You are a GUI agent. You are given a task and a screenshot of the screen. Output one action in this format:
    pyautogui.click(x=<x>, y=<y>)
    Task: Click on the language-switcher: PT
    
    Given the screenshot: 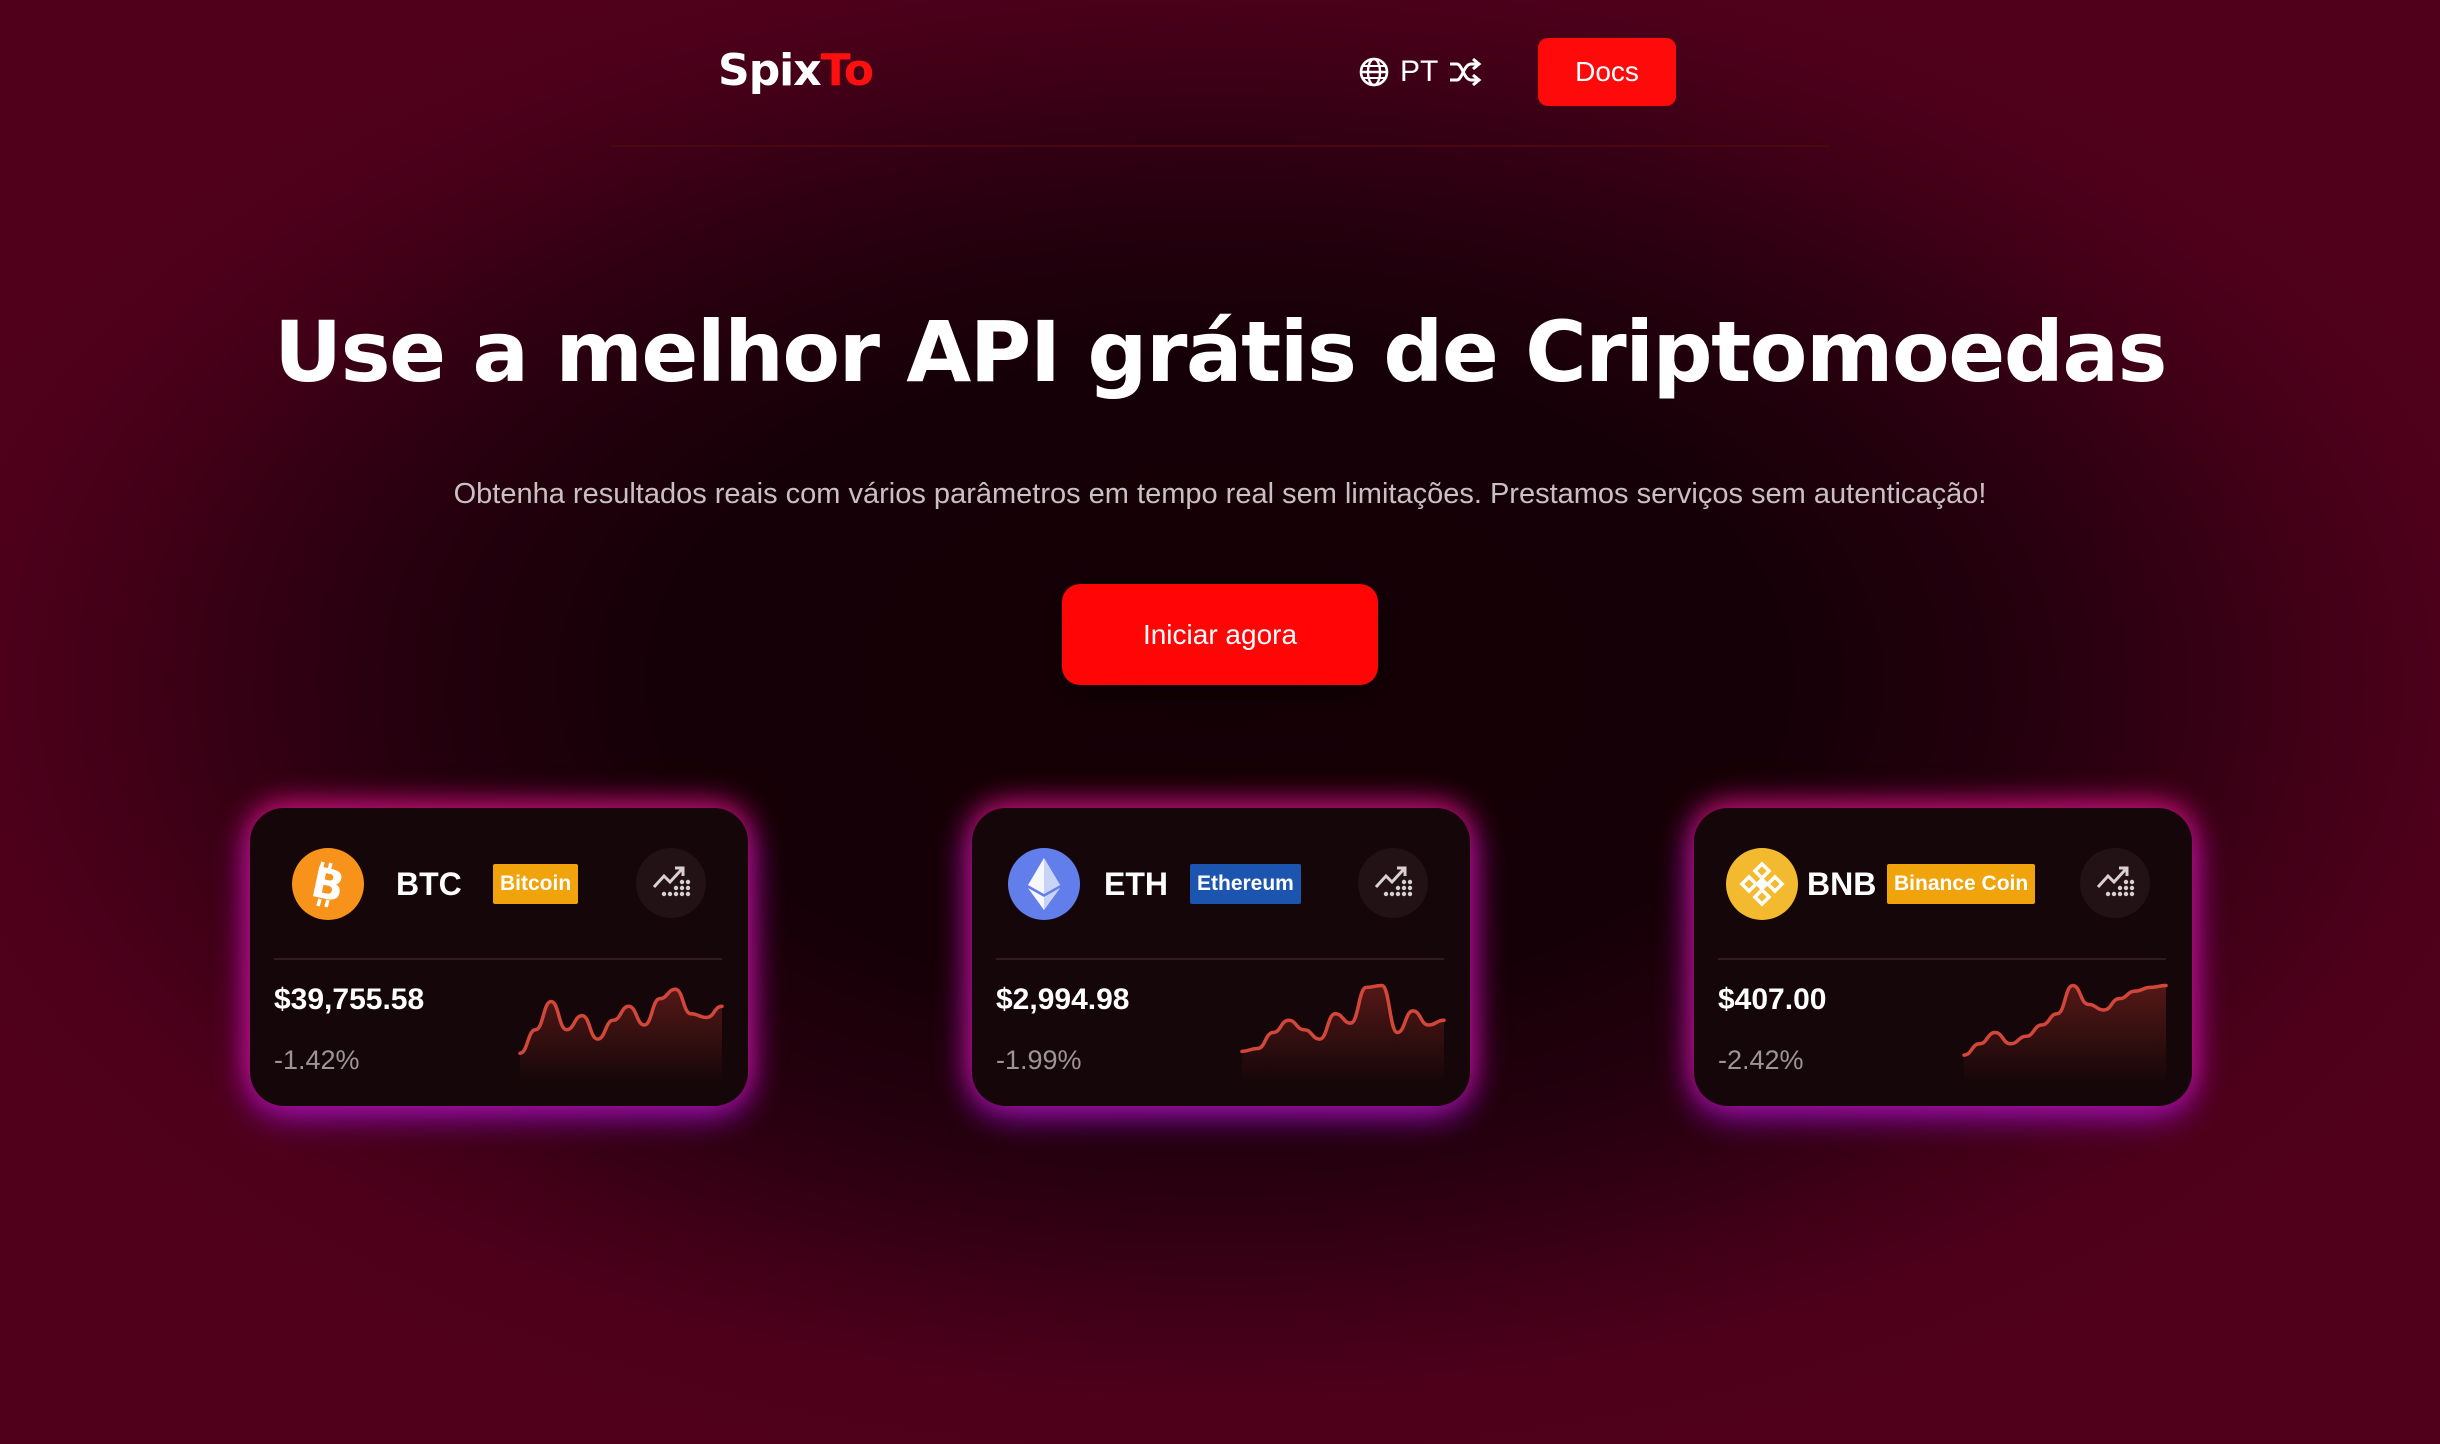 What is the action you would take?
    pyautogui.click(x=1420, y=72)
    